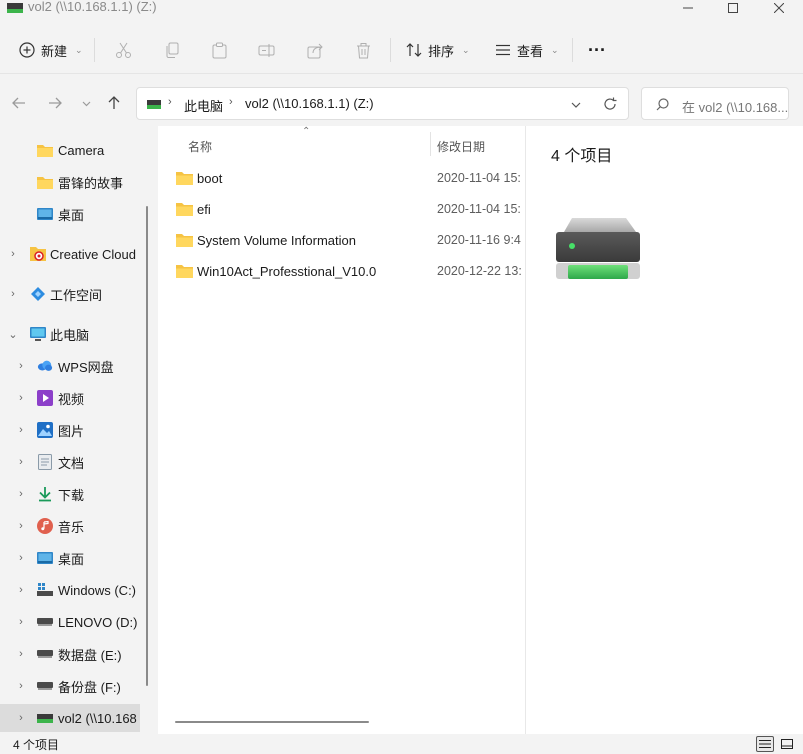 The width and height of the screenshot is (803, 754). Describe the element at coordinates (90, 655) in the screenshot. I see `sidebar-item-label: 数据盘 (E:)` at that location.